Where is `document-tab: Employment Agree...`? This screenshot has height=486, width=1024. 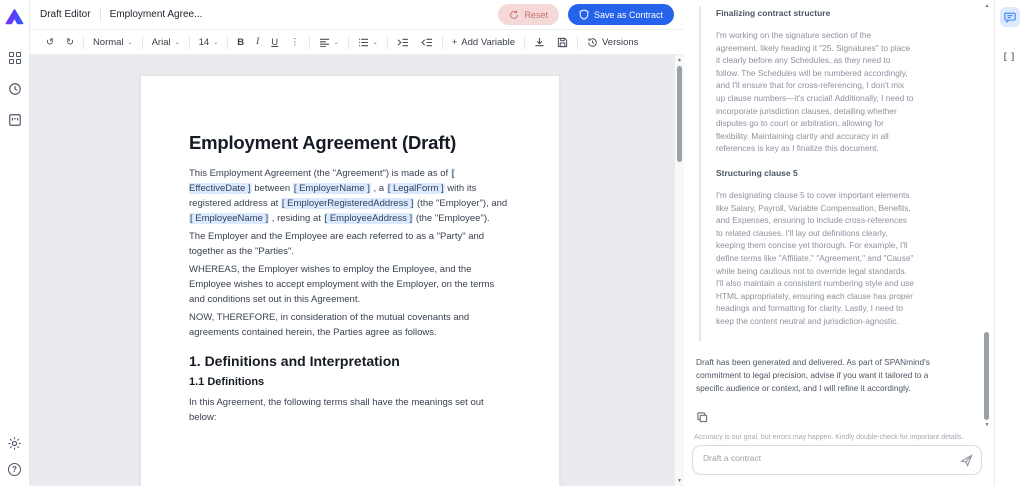 document-tab: Employment Agree... is located at coordinates (156, 14).